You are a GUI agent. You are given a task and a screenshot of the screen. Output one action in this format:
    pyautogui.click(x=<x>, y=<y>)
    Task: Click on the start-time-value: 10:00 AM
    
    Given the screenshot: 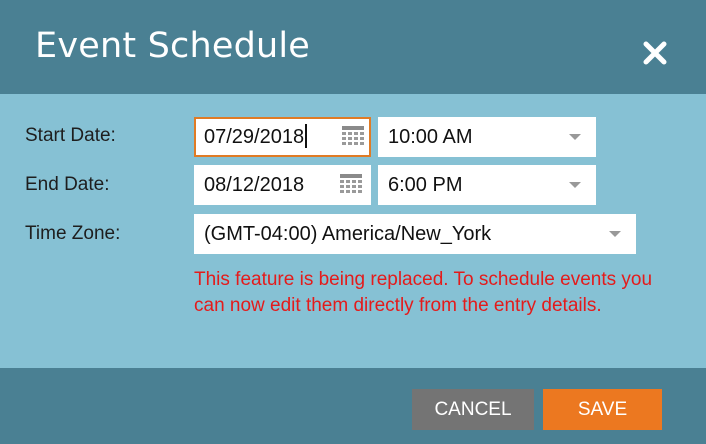 What is the action you would take?
    pyautogui.click(x=430, y=137)
    